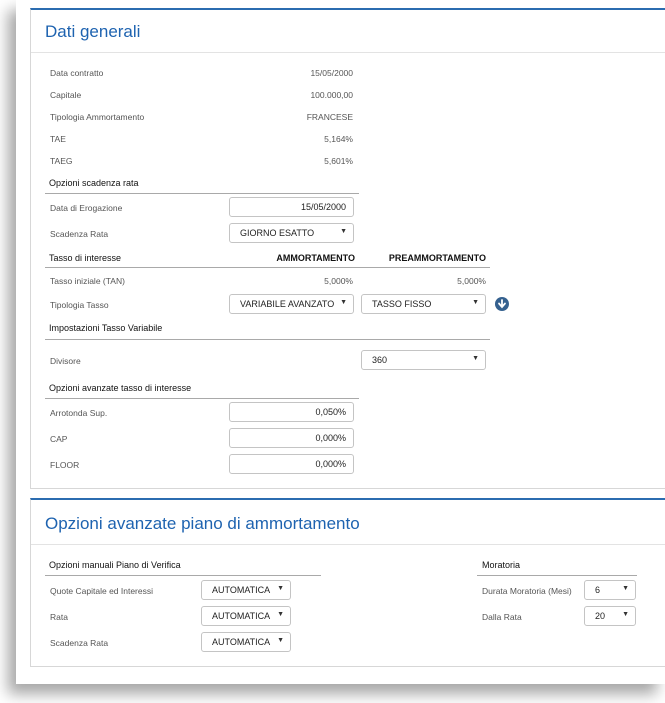 This screenshot has height=703, width=665. I want to click on arrow-down-icon, so click(502, 304).